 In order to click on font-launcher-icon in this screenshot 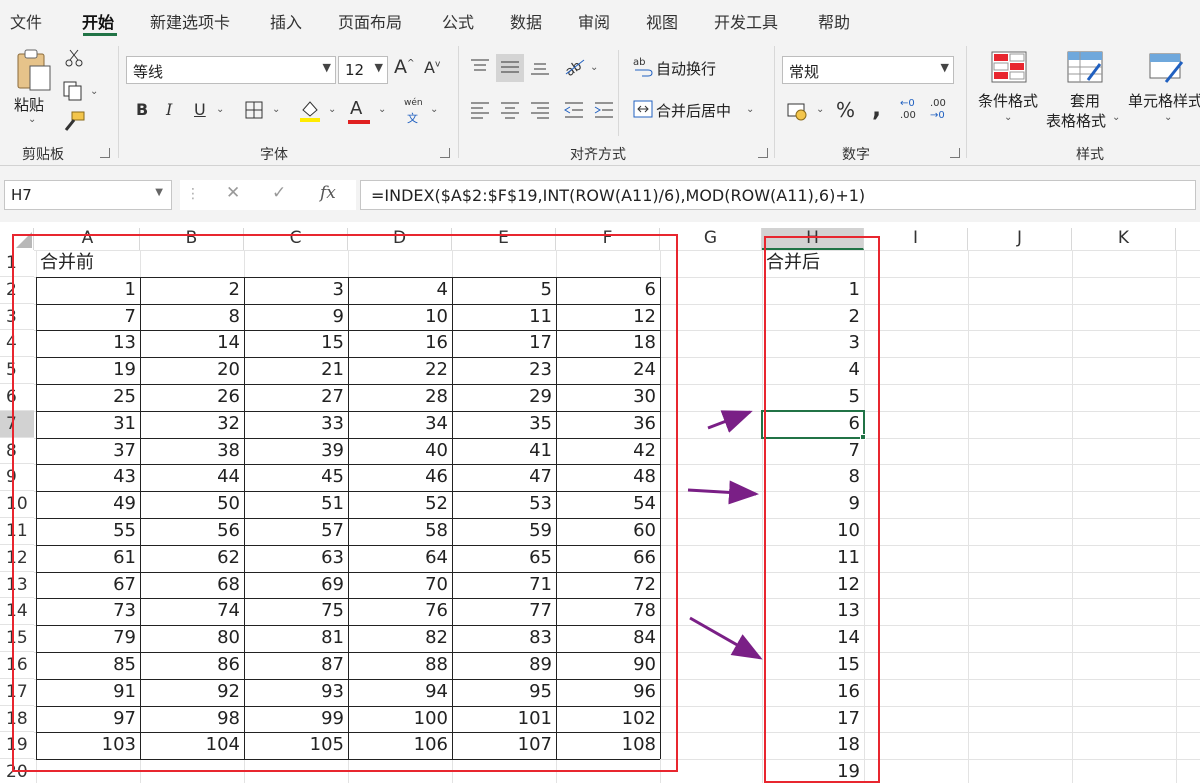, I will do `click(445, 153)`.